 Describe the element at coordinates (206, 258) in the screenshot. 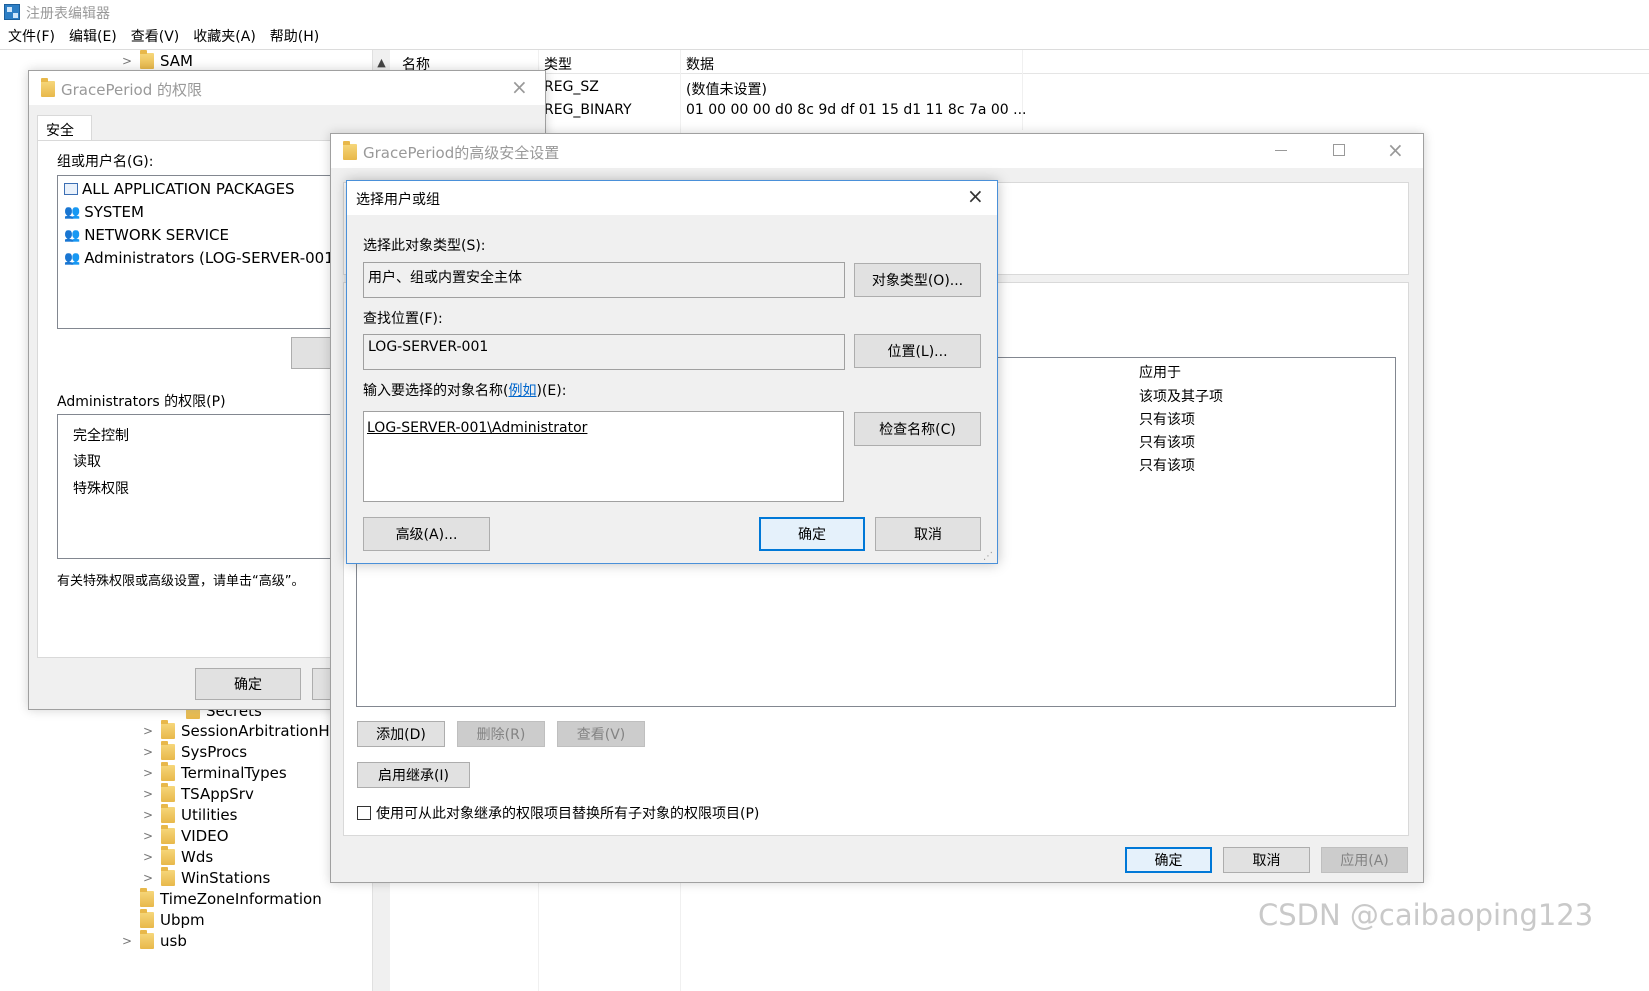

I see `group-item: 👥 Administrators (LOG-SERVER-001\A` at that location.